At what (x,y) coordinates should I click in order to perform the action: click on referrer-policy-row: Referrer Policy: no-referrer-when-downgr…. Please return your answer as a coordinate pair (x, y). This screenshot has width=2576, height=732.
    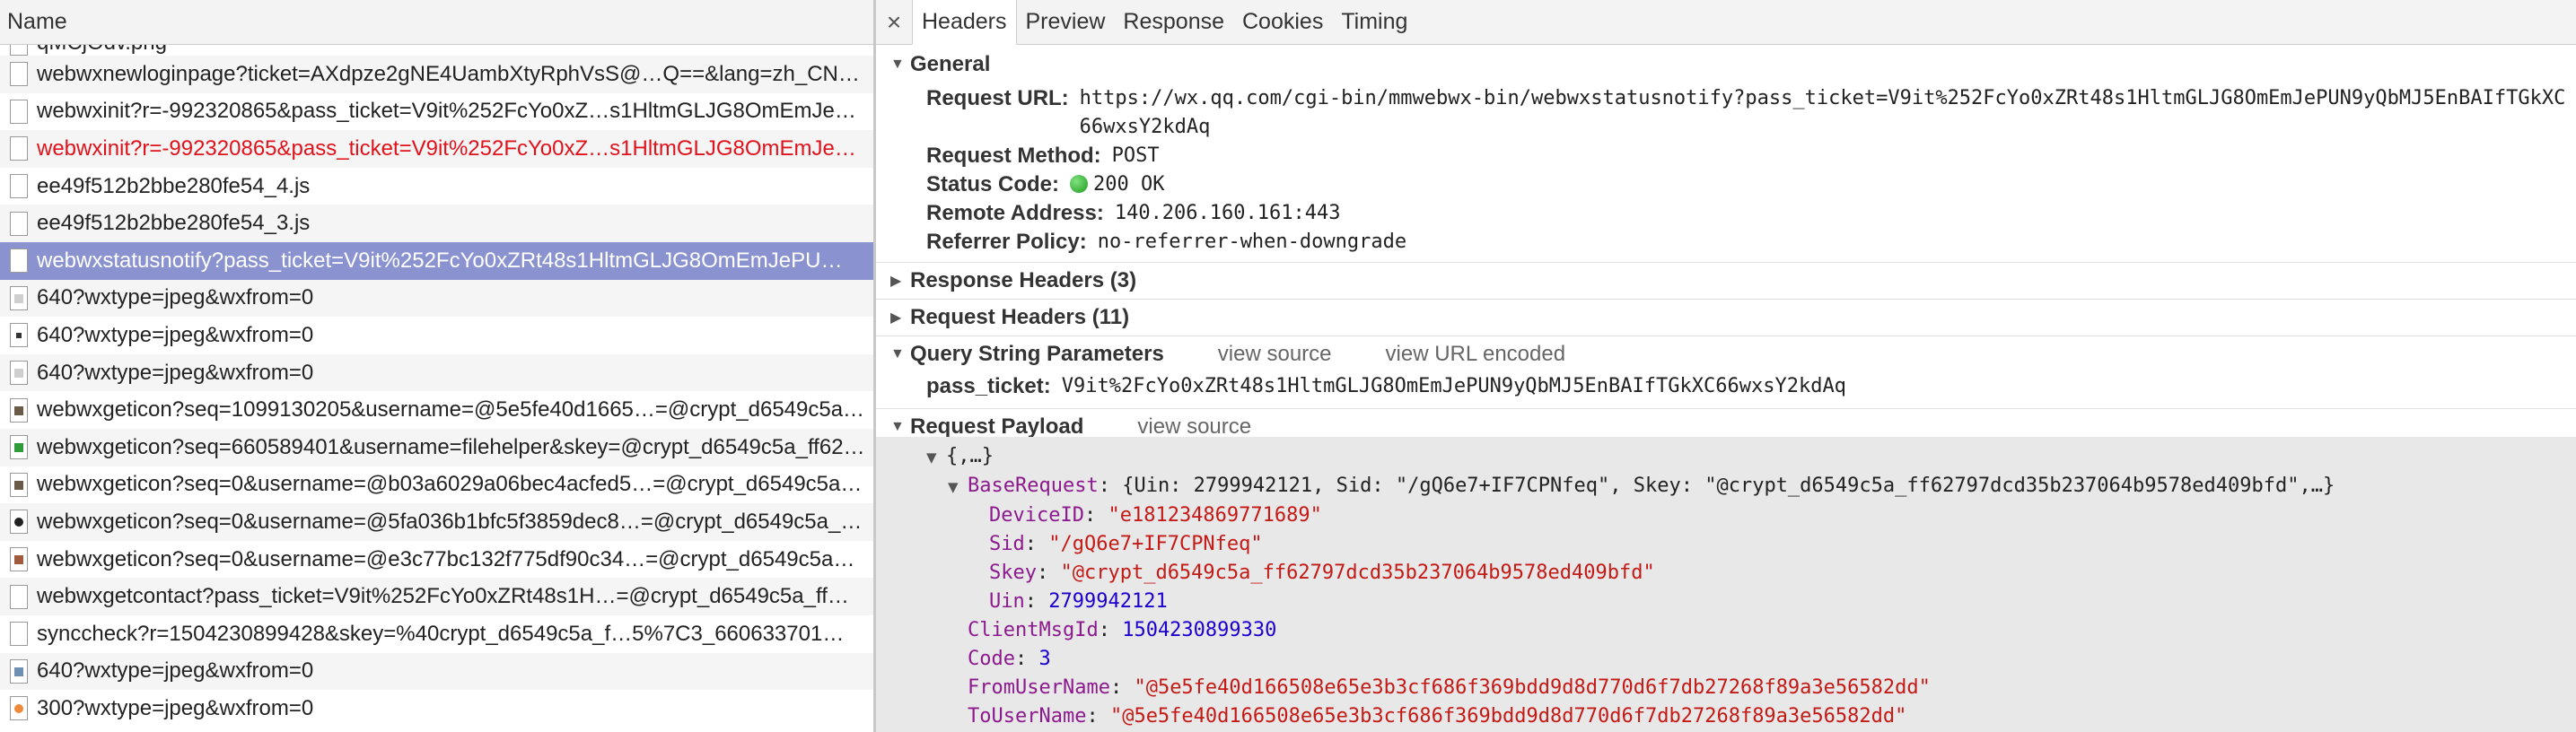
    Looking at the image, I should click on (1726, 242).